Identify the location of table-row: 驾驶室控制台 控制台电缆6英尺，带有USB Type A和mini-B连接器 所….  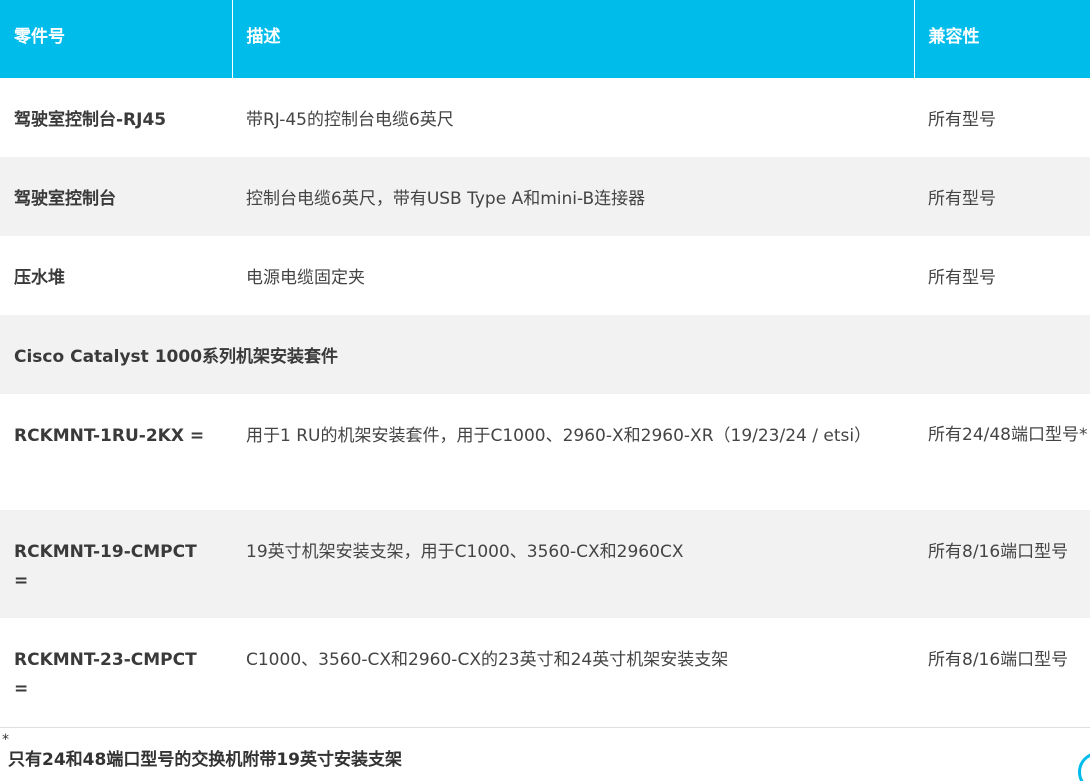
(545, 196).